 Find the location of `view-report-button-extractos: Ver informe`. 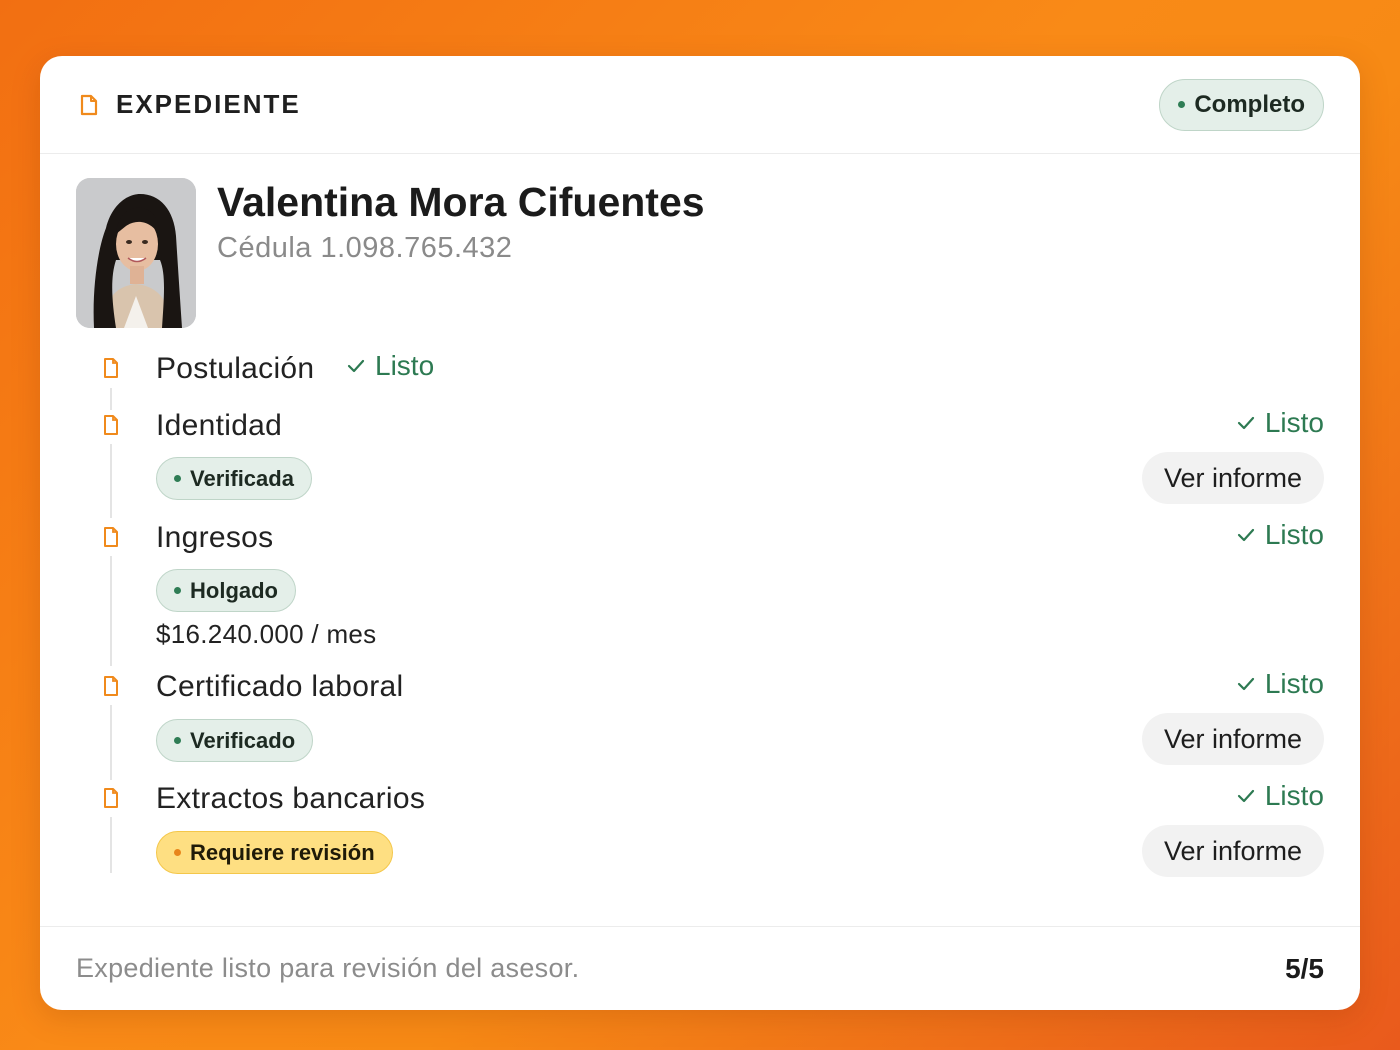

view-report-button-extractos: Ver informe is located at coordinates (1232, 851).